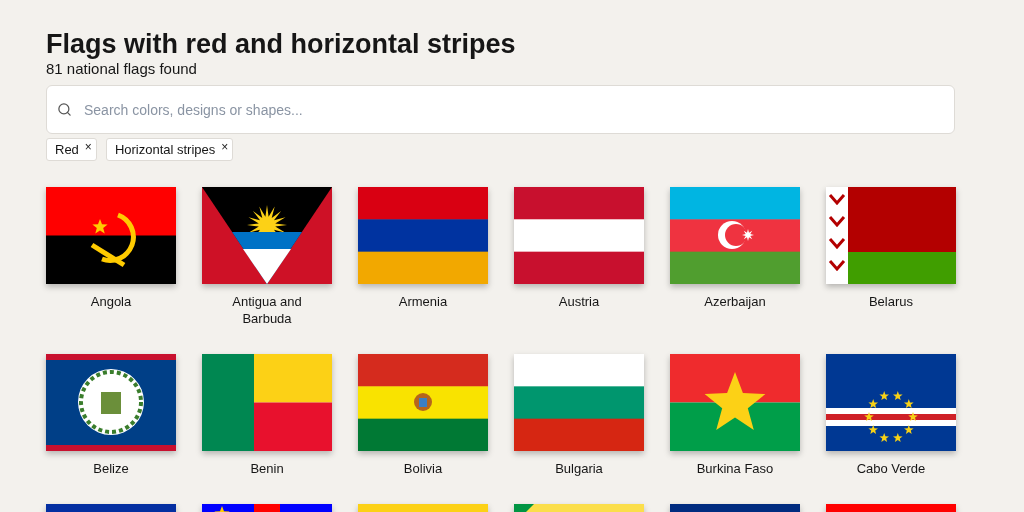 Image resolution: width=1024 pixels, height=512 pixels. Describe the element at coordinates (64, 109) in the screenshot. I see `search-icon` at that location.